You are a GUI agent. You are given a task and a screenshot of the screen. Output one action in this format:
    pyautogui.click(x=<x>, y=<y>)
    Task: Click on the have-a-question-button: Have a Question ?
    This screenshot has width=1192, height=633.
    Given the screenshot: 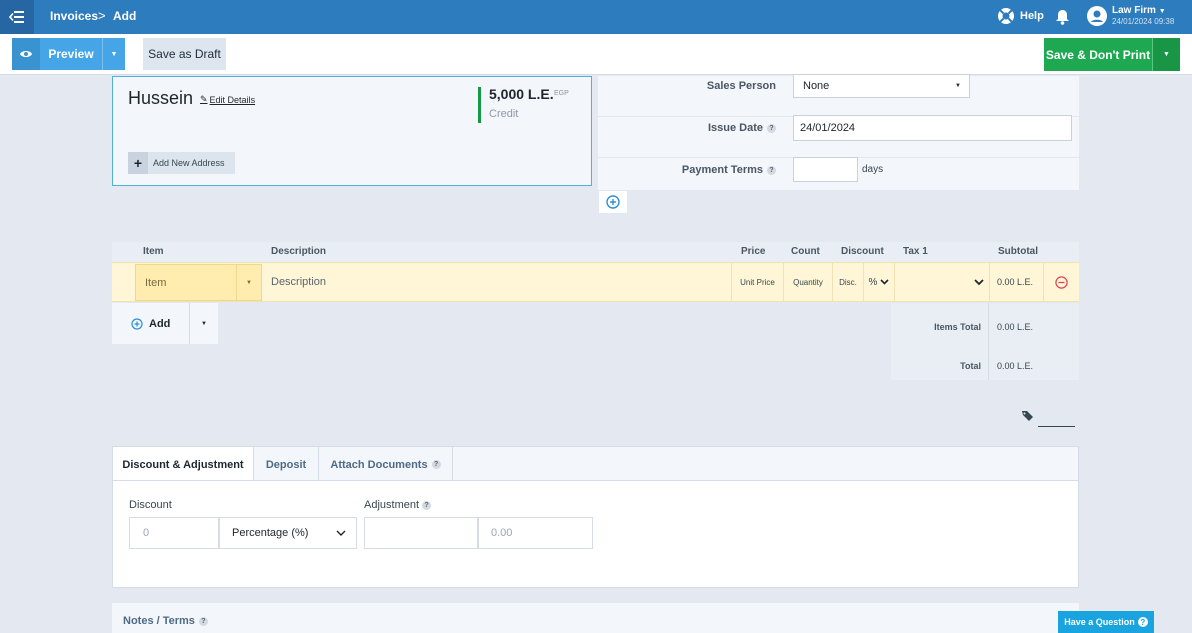 What is the action you would take?
    pyautogui.click(x=1106, y=622)
    